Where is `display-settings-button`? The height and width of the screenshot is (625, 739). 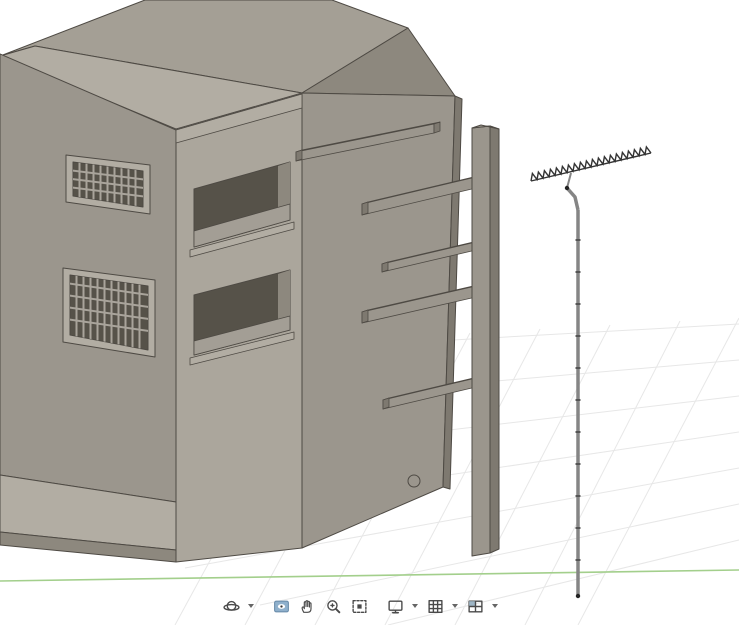
display-settings-button is located at coordinates (395, 606).